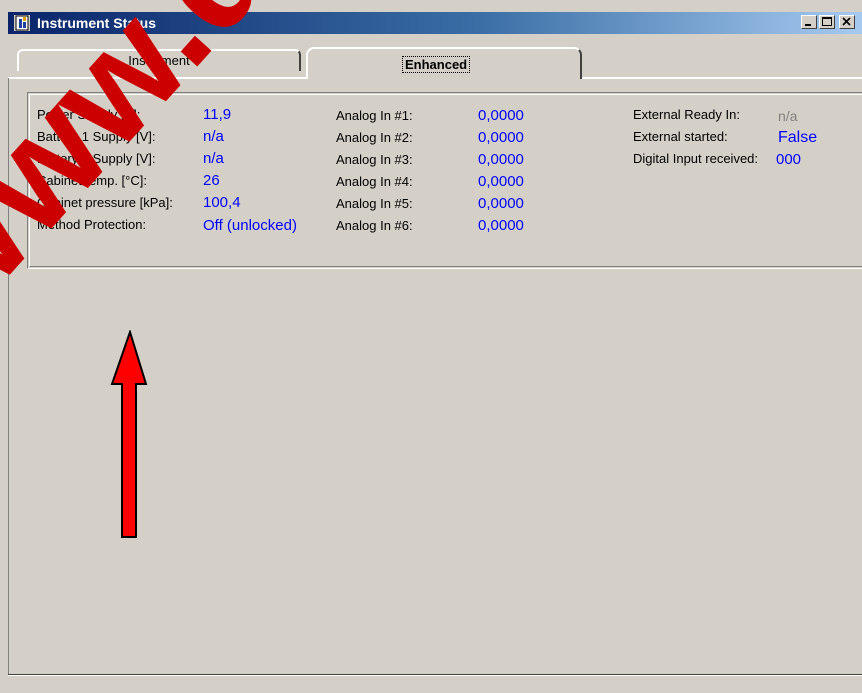 This screenshot has height=693, width=862. I want to click on digital-input-value: 000, so click(789, 159).